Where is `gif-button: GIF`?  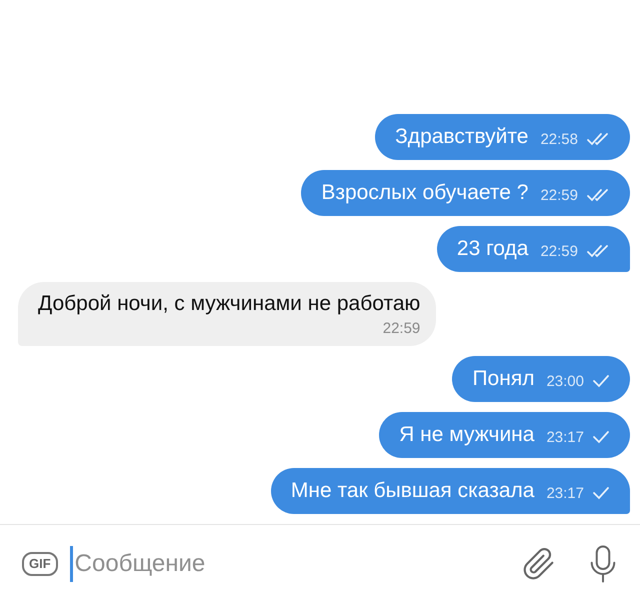 gif-button: GIF is located at coordinates (40, 564).